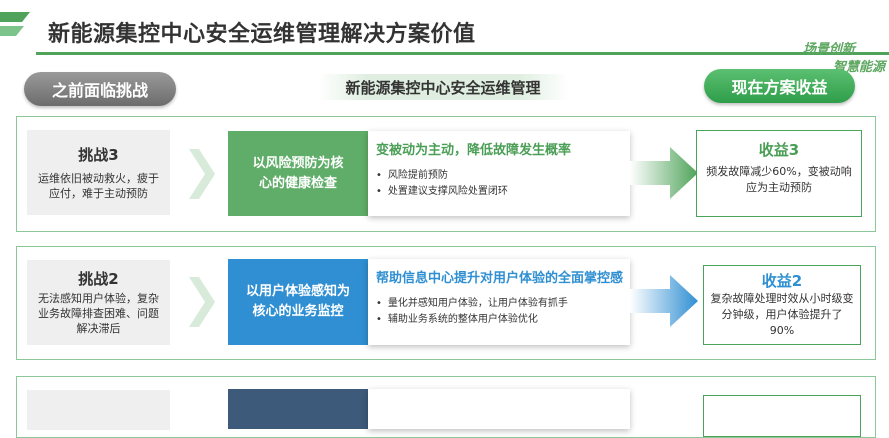 This screenshot has width=889, height=438. Describe the element at coordinates (98, 410) in the screenshot. I see `challenge-box` at that location.